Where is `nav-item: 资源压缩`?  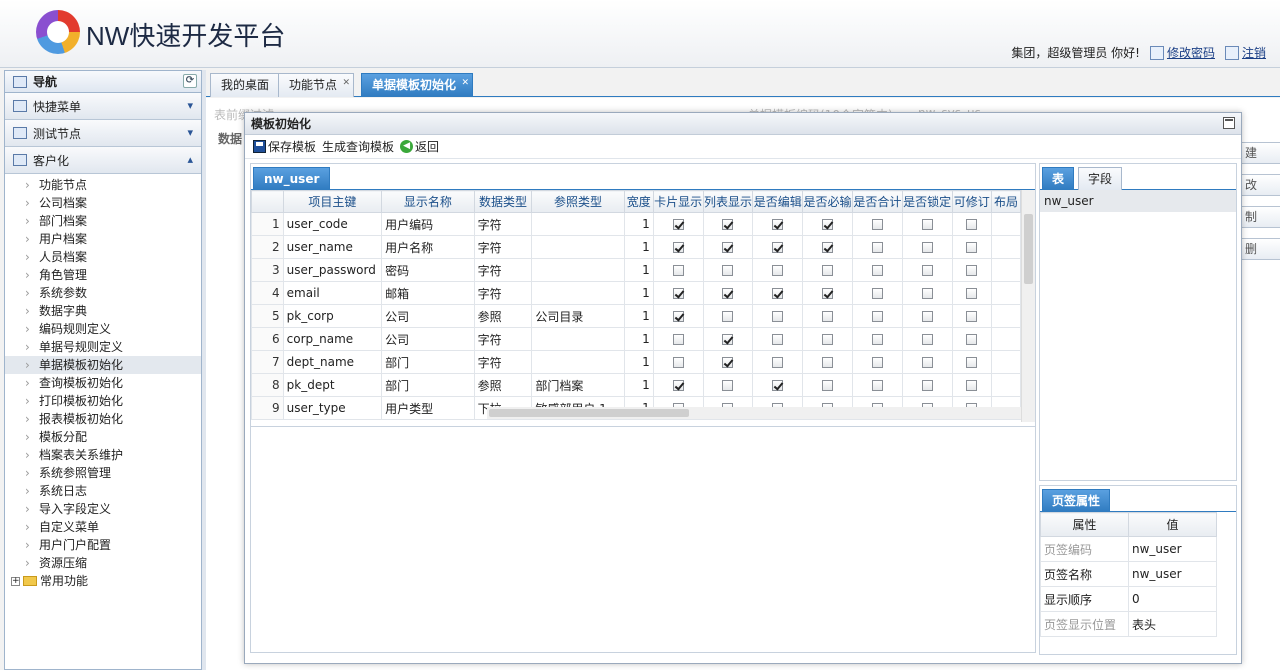
nav-item: 资源压缩 is located at coordinates (103, 563).